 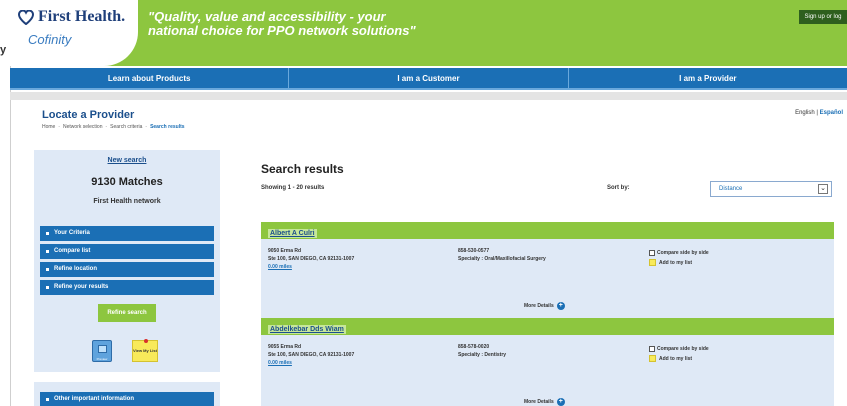 I want to click on first-health-logo: First Health., so click(x=71, y=17).